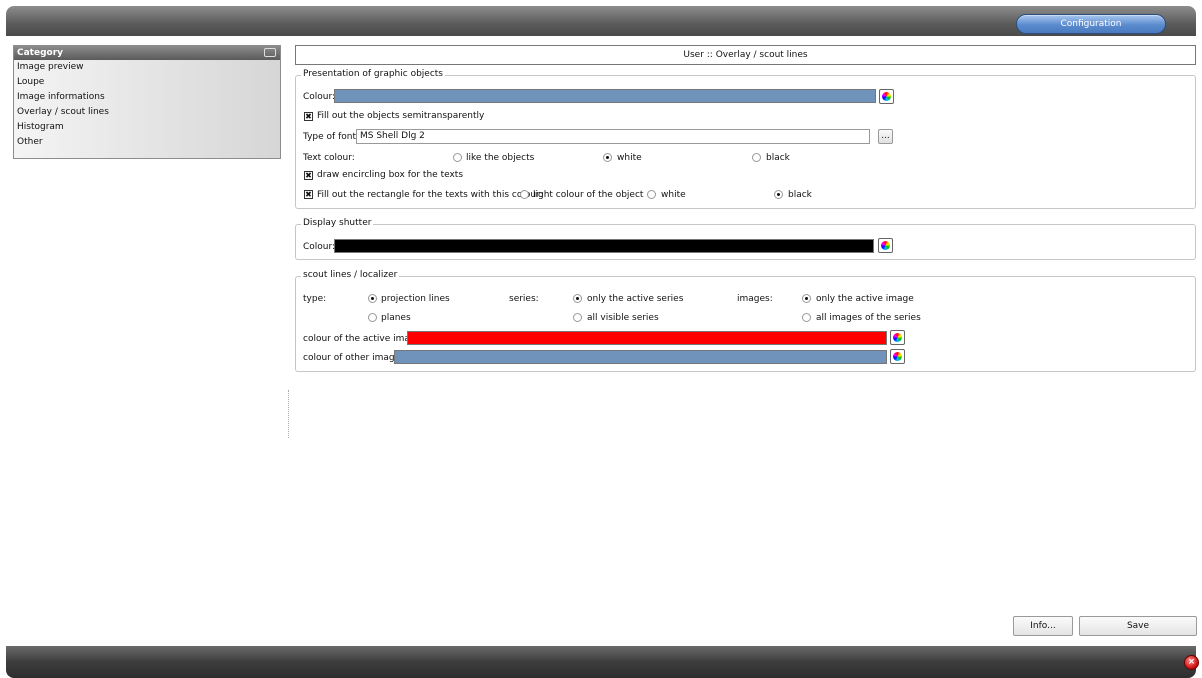 This screenshot has width=1202, height=678. I want to click on presentation-colour-label: Colour:, so click(319, 97).